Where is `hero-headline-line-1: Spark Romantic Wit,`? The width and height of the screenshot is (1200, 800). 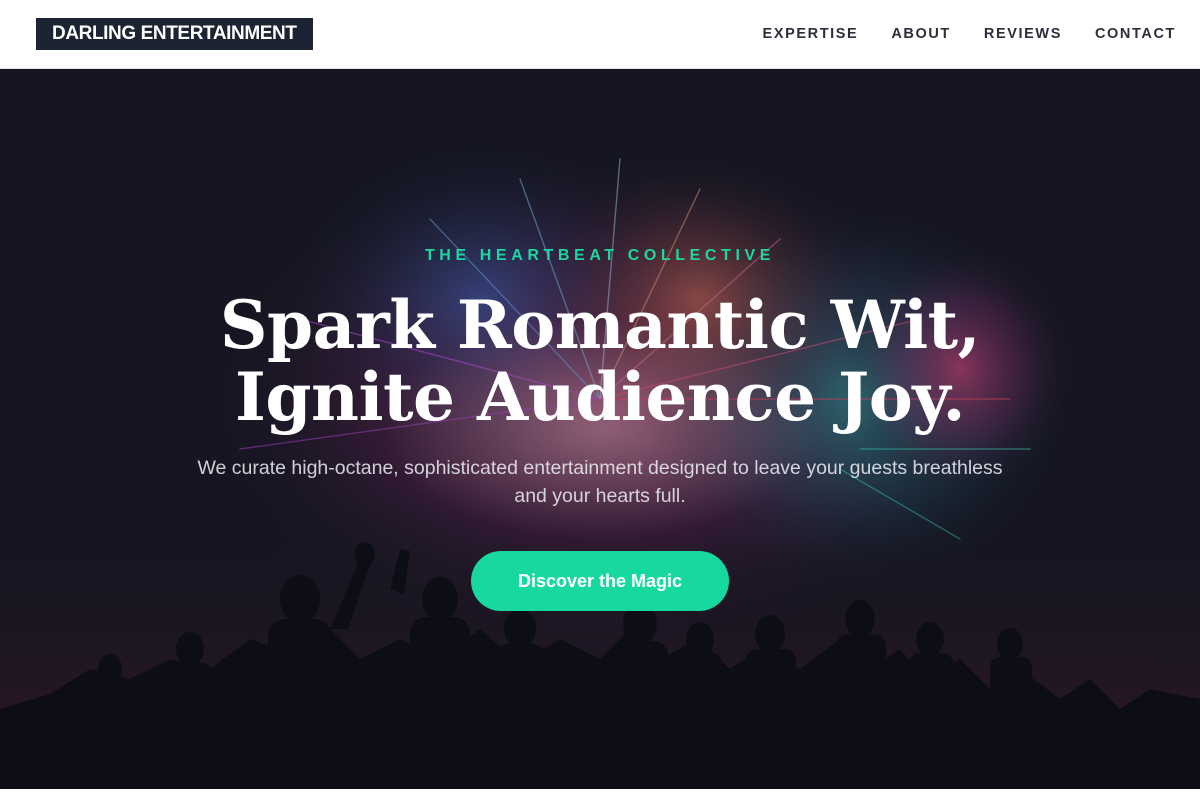 hero-headline-line-1: Spark Romantic Wit, is located at coordinates (600, 325).